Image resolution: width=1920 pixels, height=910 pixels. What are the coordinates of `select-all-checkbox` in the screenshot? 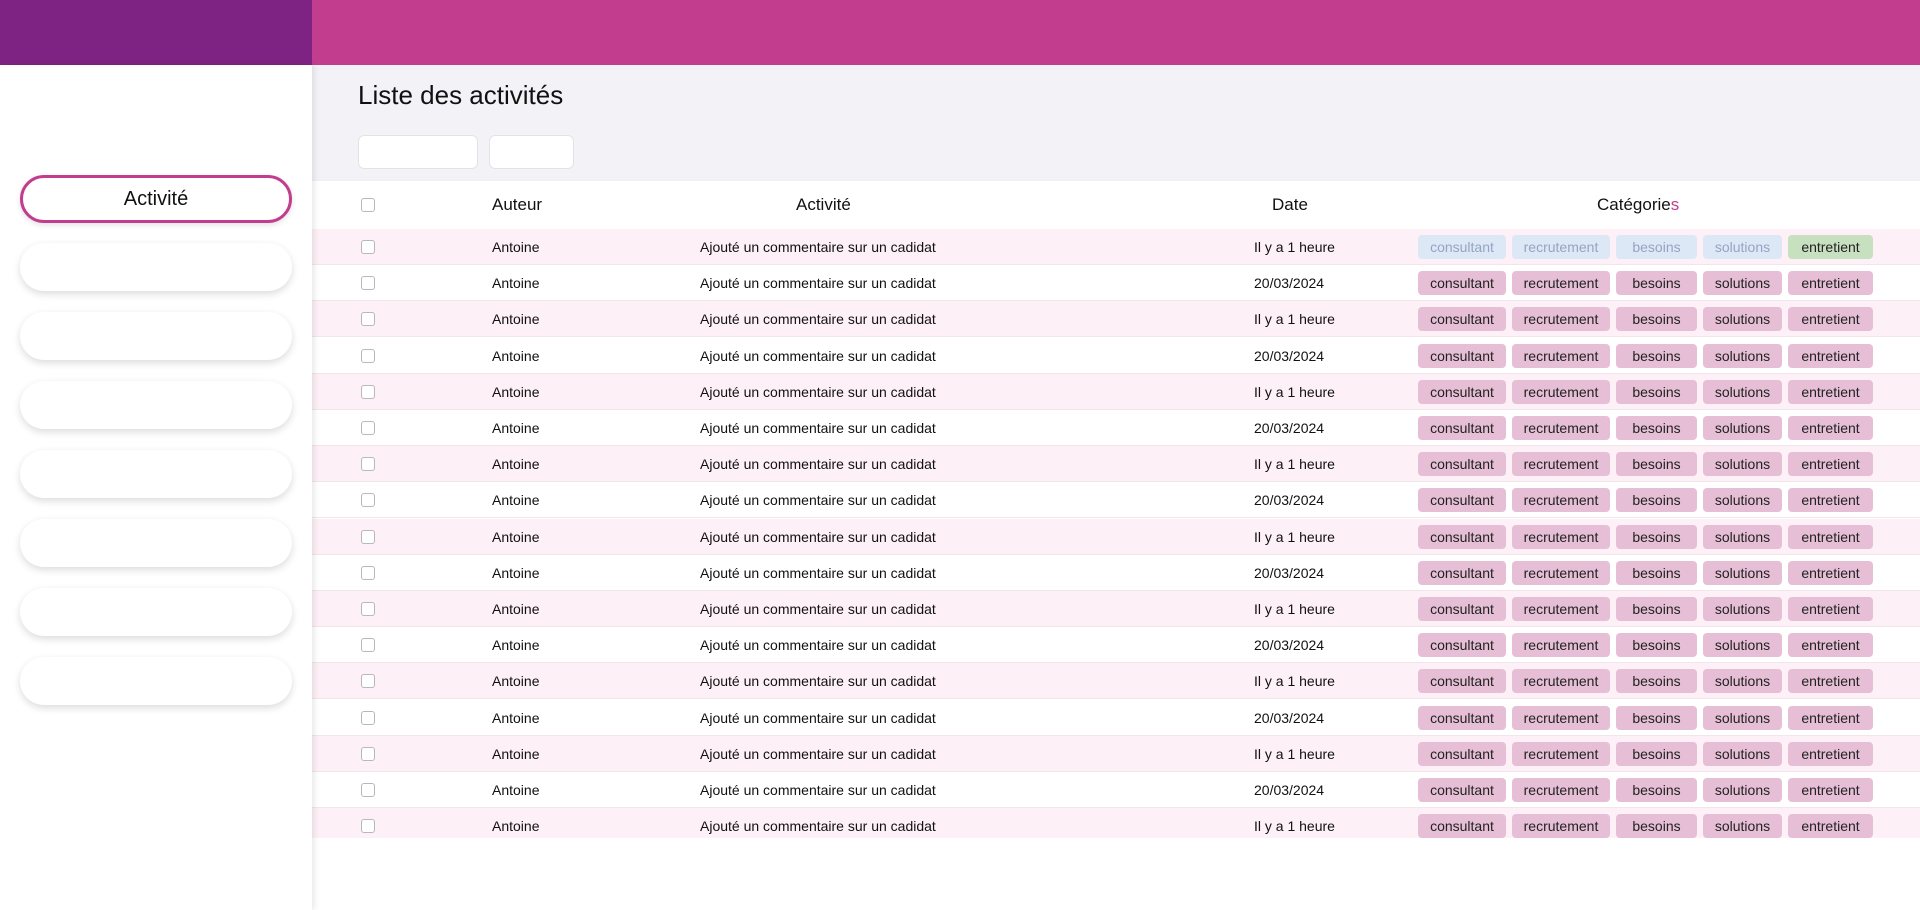 It's located at (368, 205).